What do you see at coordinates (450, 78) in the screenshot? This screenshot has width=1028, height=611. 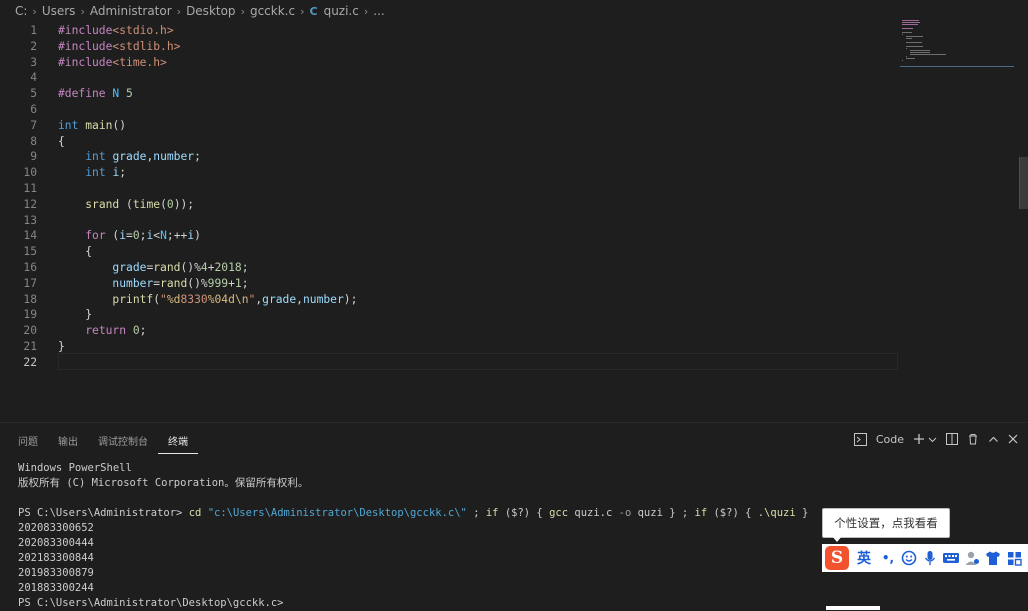 I see `code-line: 4` at bounding box center [450, 78].